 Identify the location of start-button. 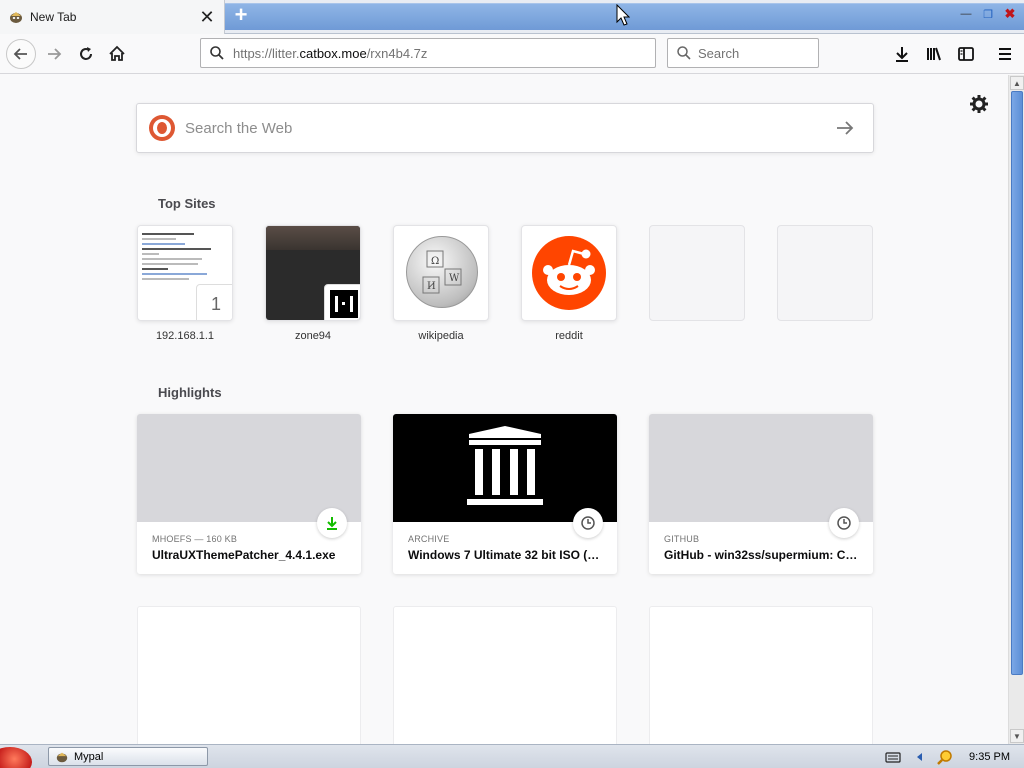
(20, 756).